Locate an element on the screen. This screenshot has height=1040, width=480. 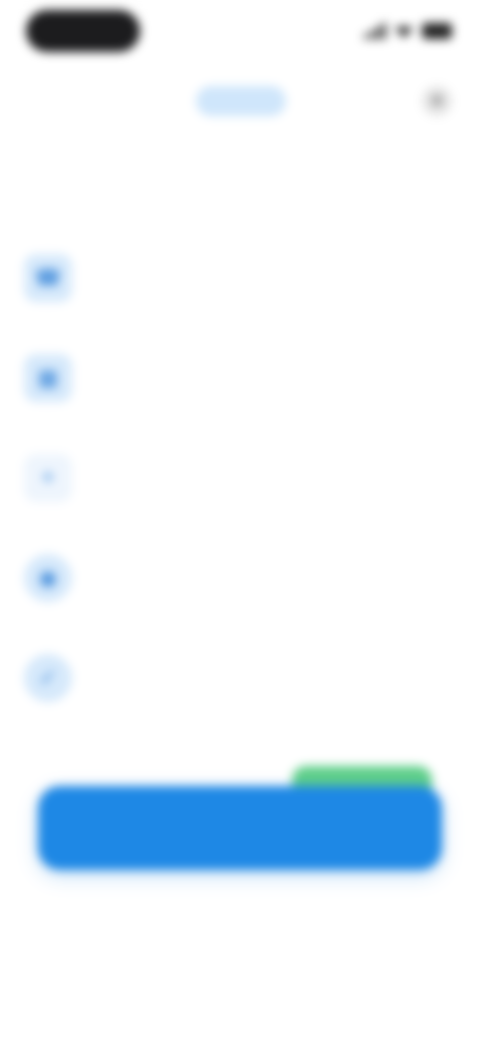
globe-icon: ◉ is located at coordinates (48, 578).